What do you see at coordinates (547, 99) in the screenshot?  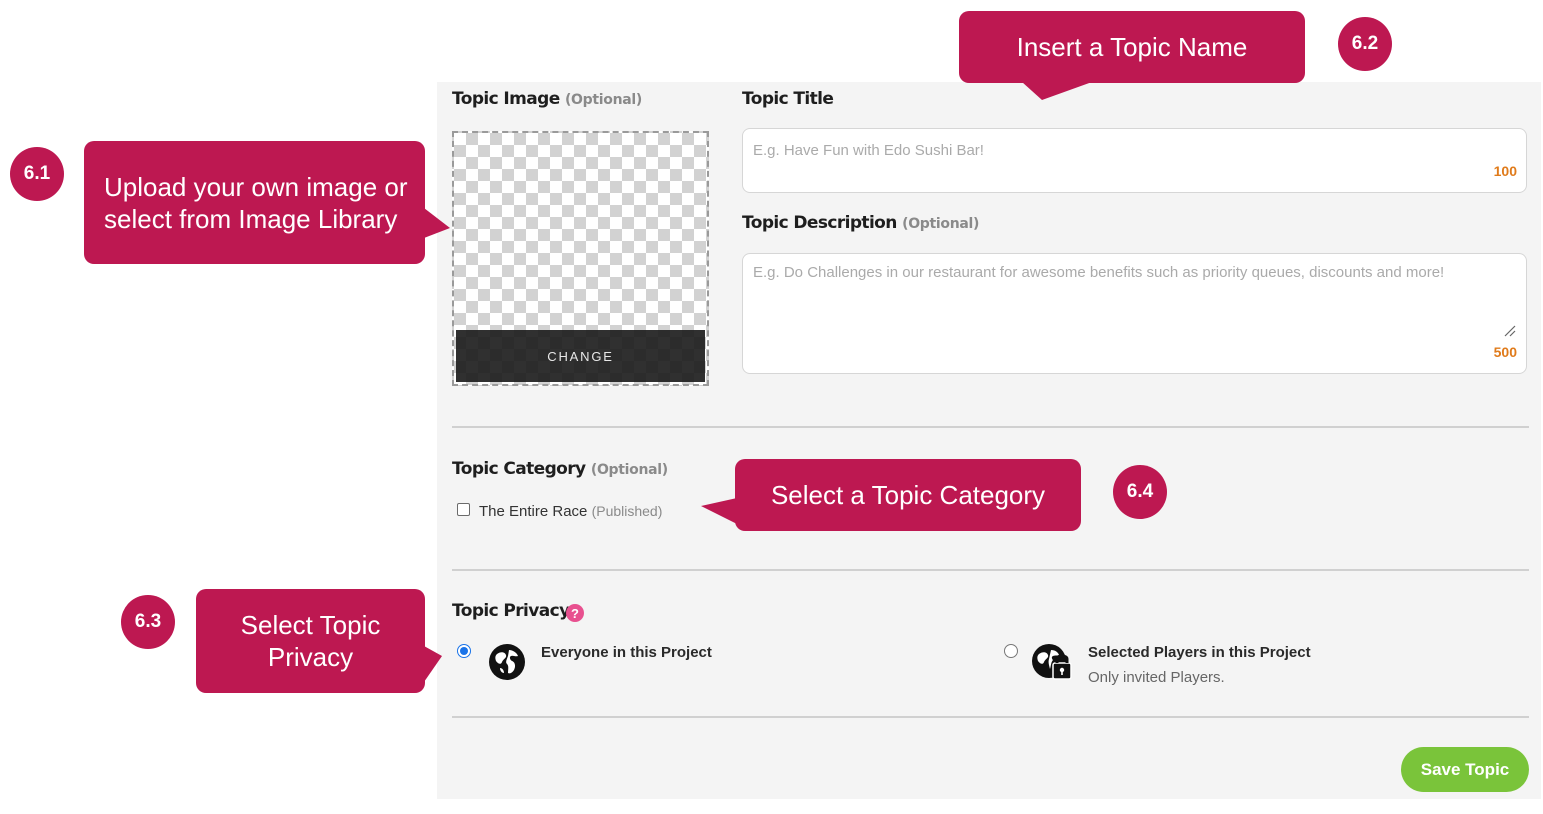 I see `topic-image-label: Topic Image (Optional)` at bounding box center [547, 99].